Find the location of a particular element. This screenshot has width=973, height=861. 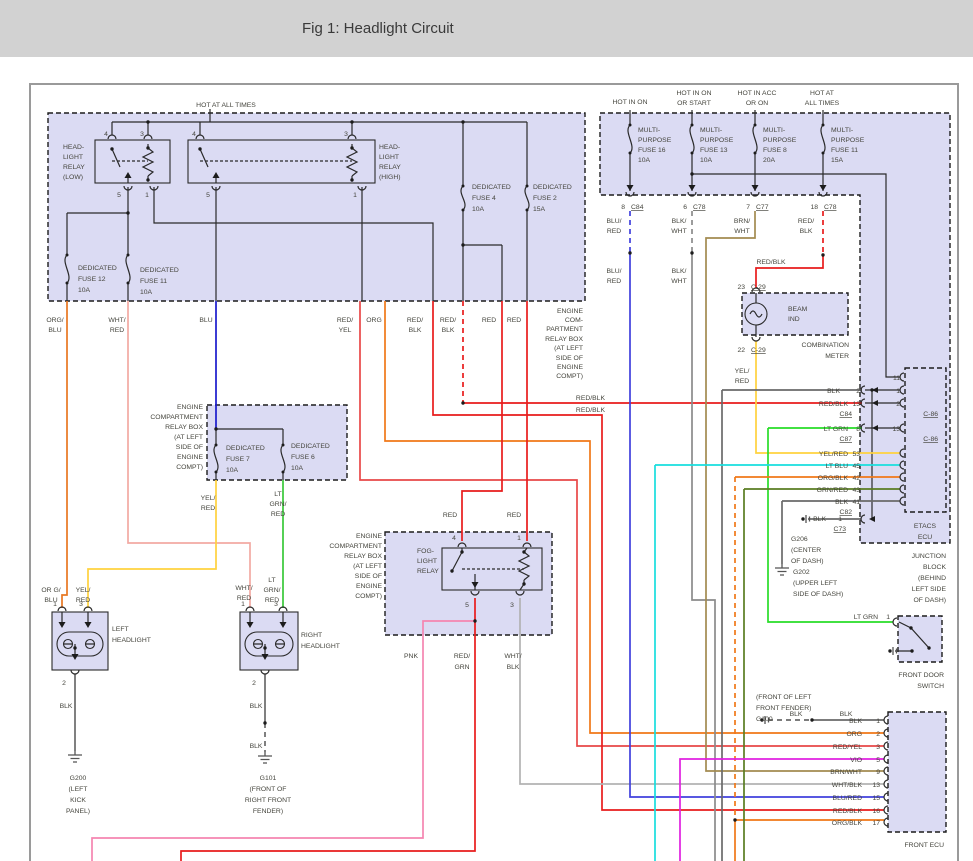

label-blk-89: BLK is located at coordinates (513, 667).